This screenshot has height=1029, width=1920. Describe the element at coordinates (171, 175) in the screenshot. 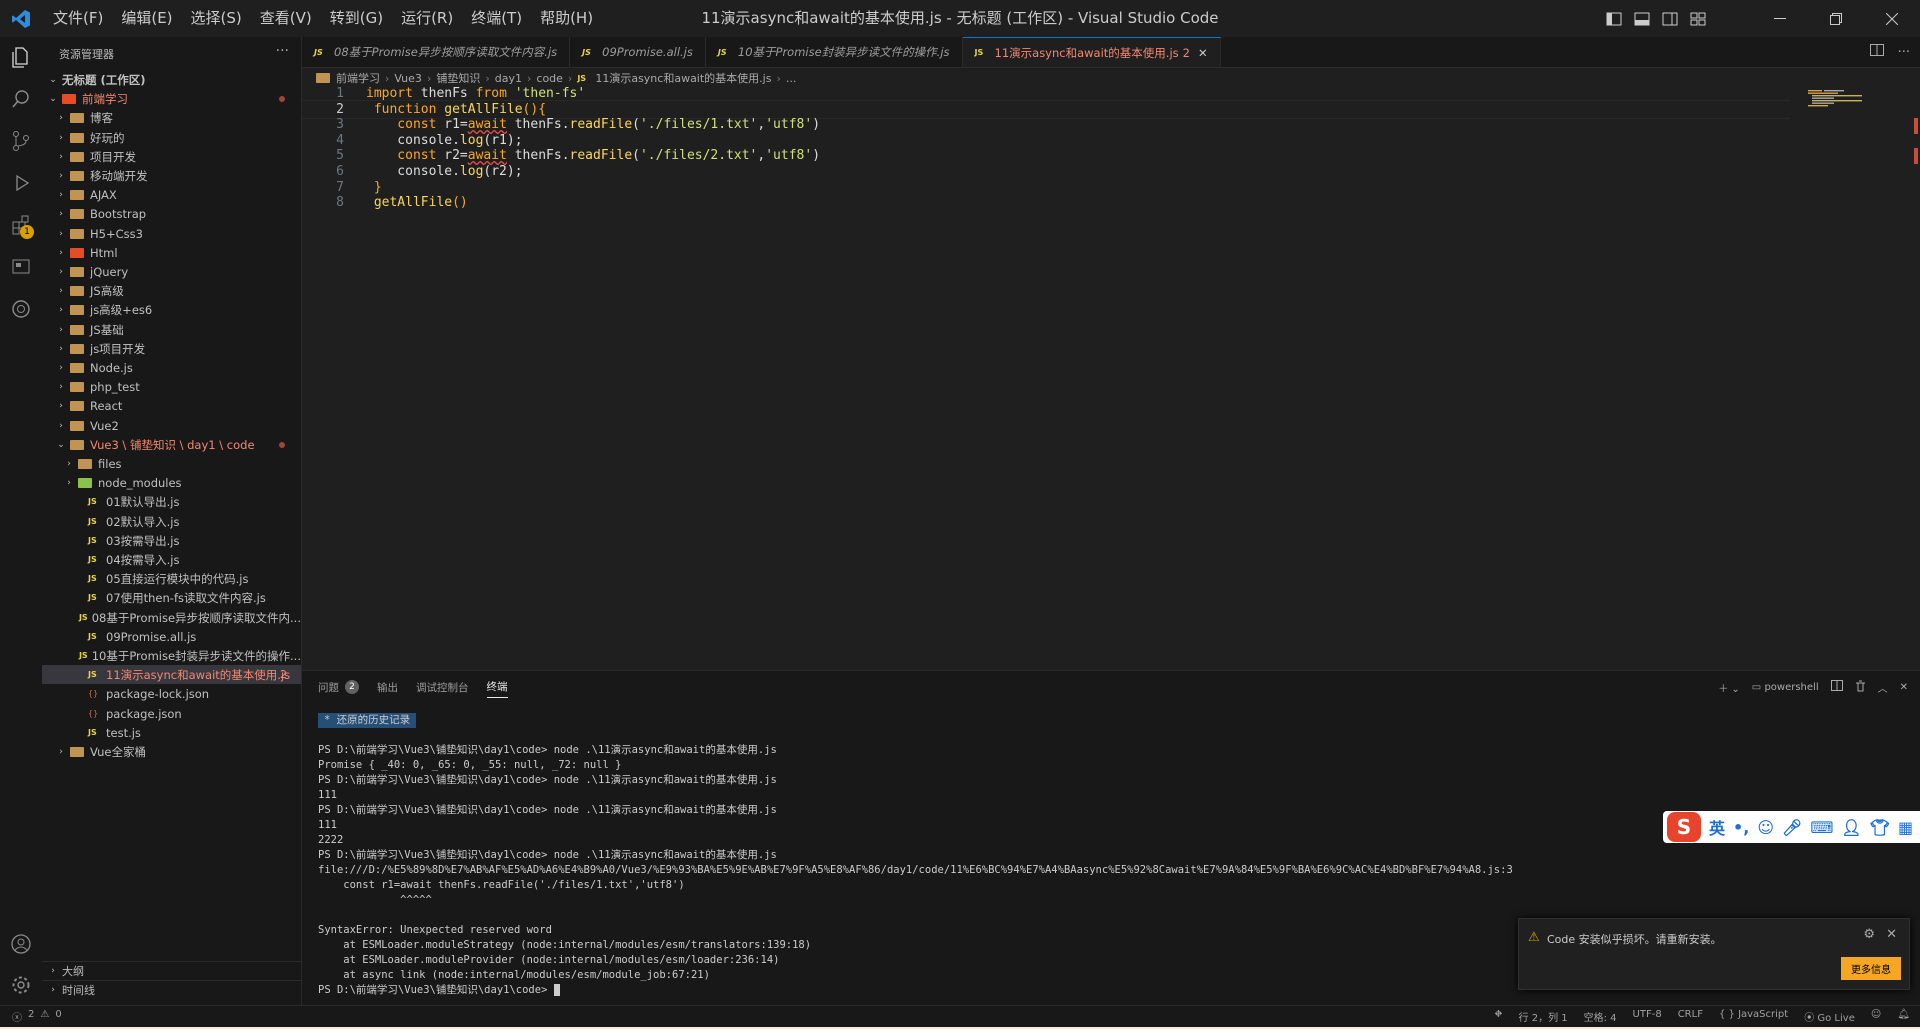

I see `folder-item: › 移动端开发` at that location.